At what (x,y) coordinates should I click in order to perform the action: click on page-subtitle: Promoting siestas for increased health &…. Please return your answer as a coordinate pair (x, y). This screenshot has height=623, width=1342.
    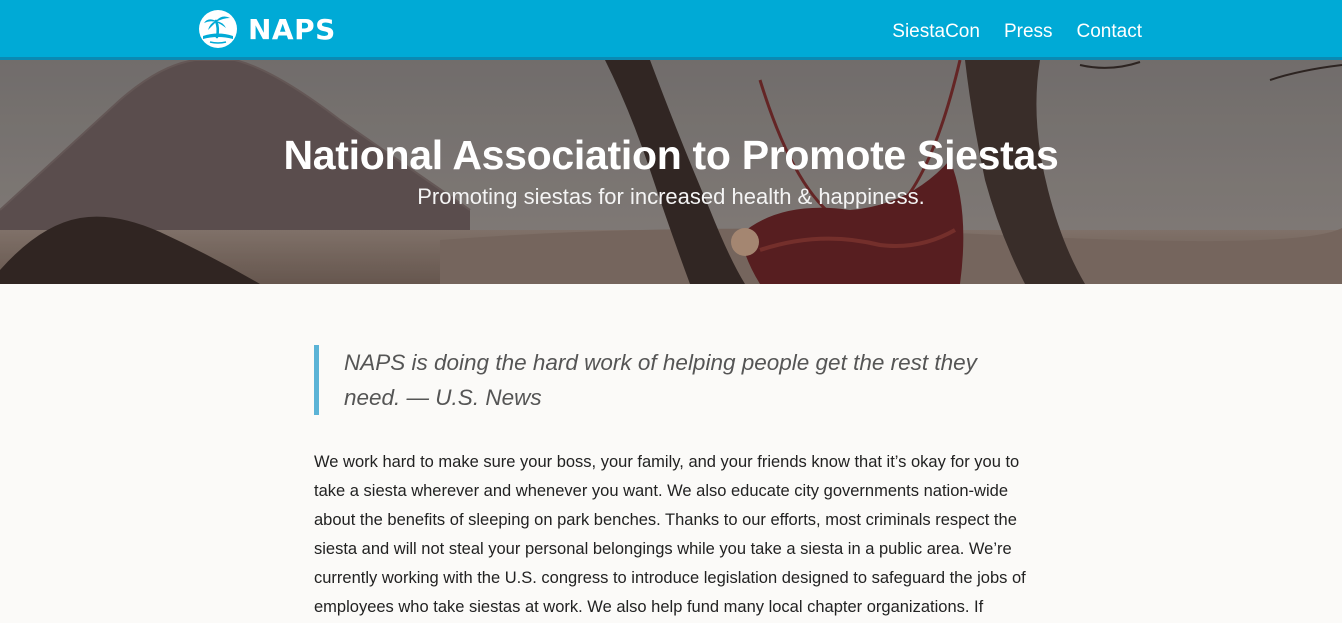
    Looking at the image, I should click on (671, 196).